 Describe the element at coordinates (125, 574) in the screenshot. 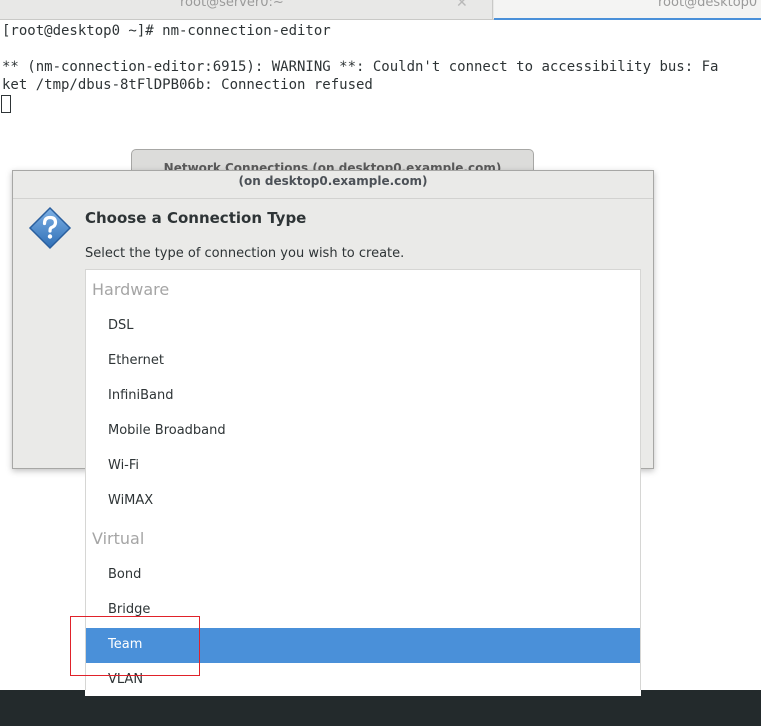

I see `list-item-label: Bond` at that location.